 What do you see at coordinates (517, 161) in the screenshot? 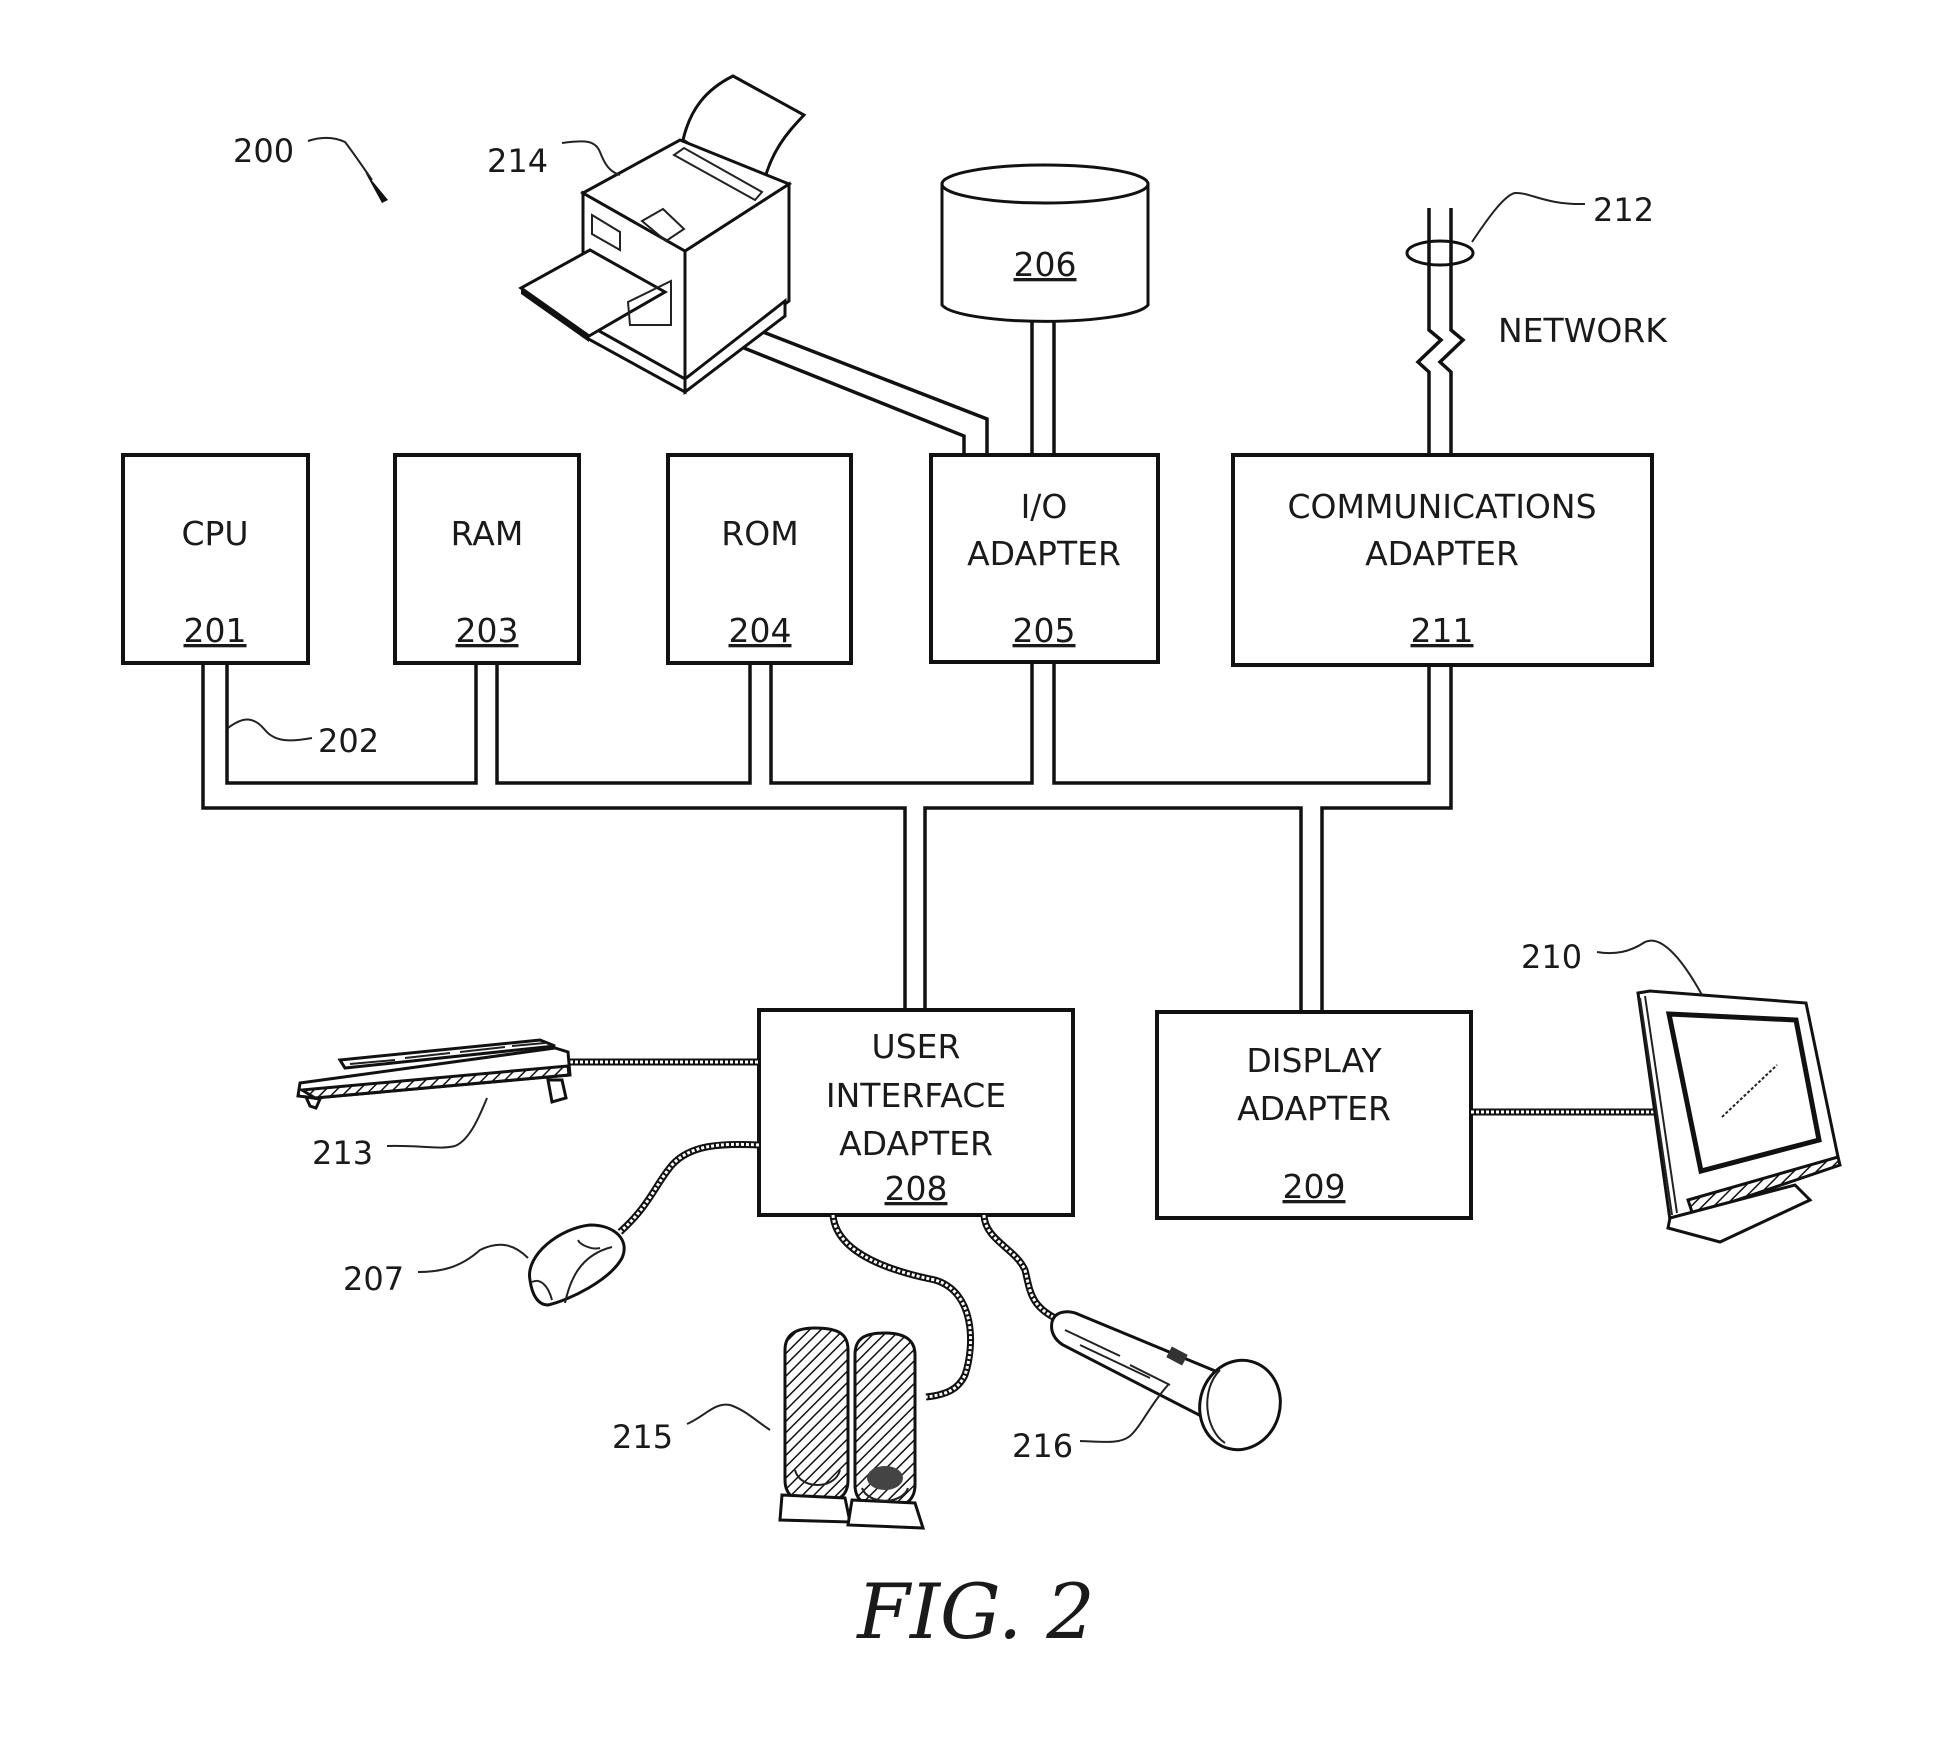
I see `printer-ref: 214` at bounding box center [517, 161].